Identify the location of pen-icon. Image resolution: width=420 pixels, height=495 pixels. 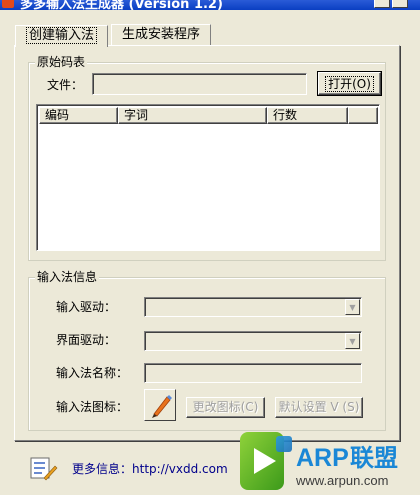
(162, 406).